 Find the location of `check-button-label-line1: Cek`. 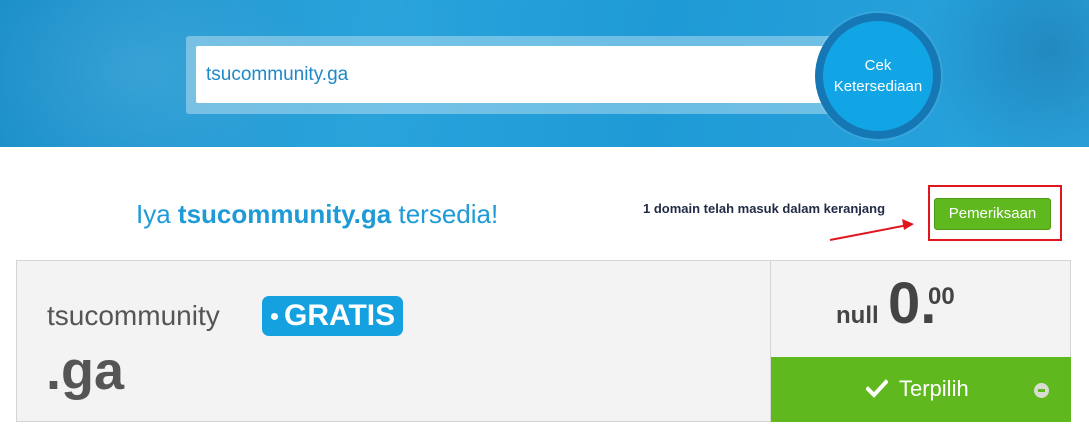

check-button-label-line1: Cek is located at coordinates (878, 65).